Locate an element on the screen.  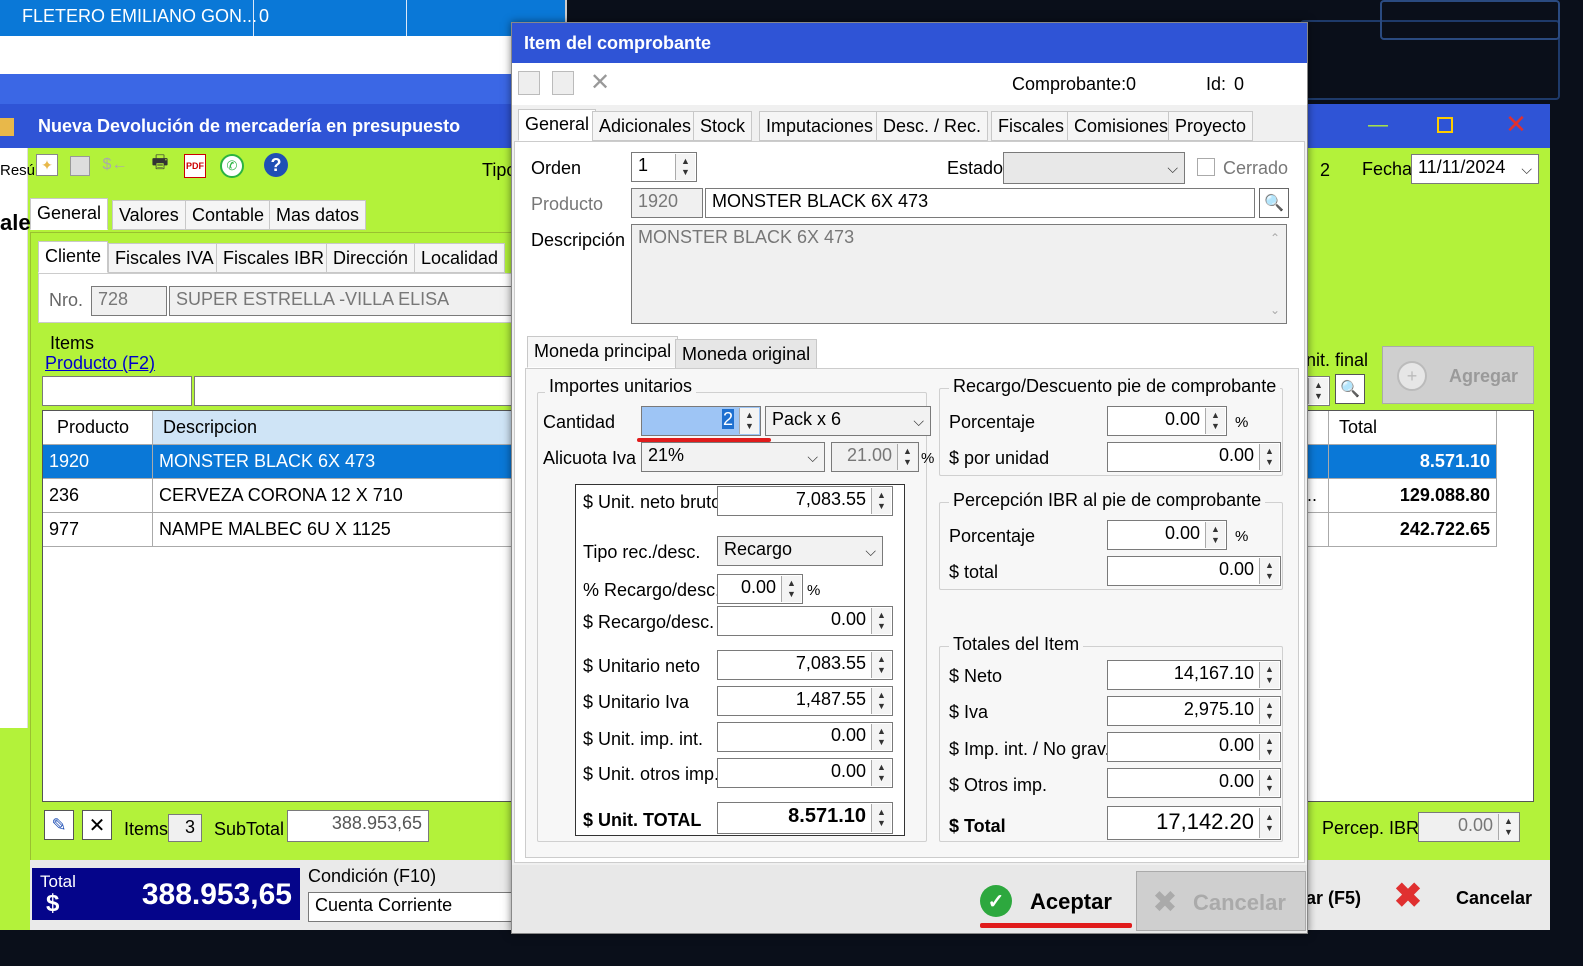
descripcion-search-input is located at coordinates (353, 391).